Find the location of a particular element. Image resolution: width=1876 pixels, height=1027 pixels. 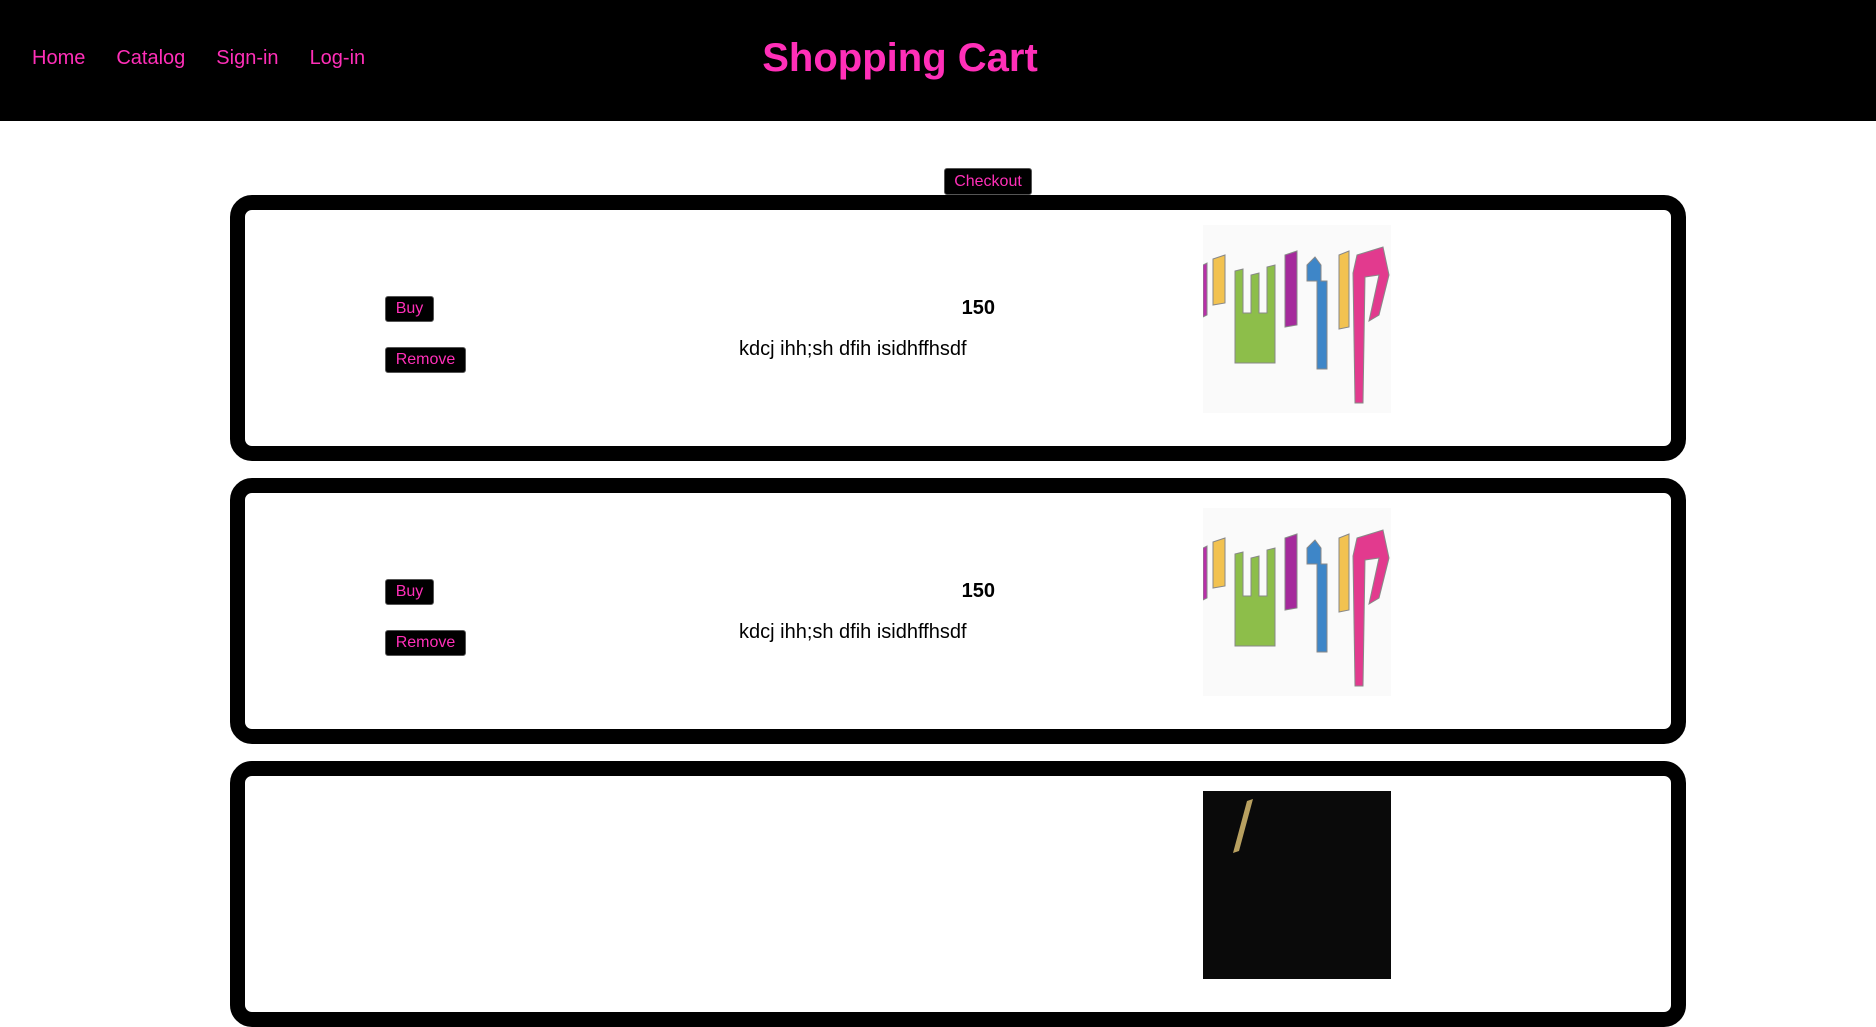

dark-product-photo-icon is located at coordinates (1297, 885).